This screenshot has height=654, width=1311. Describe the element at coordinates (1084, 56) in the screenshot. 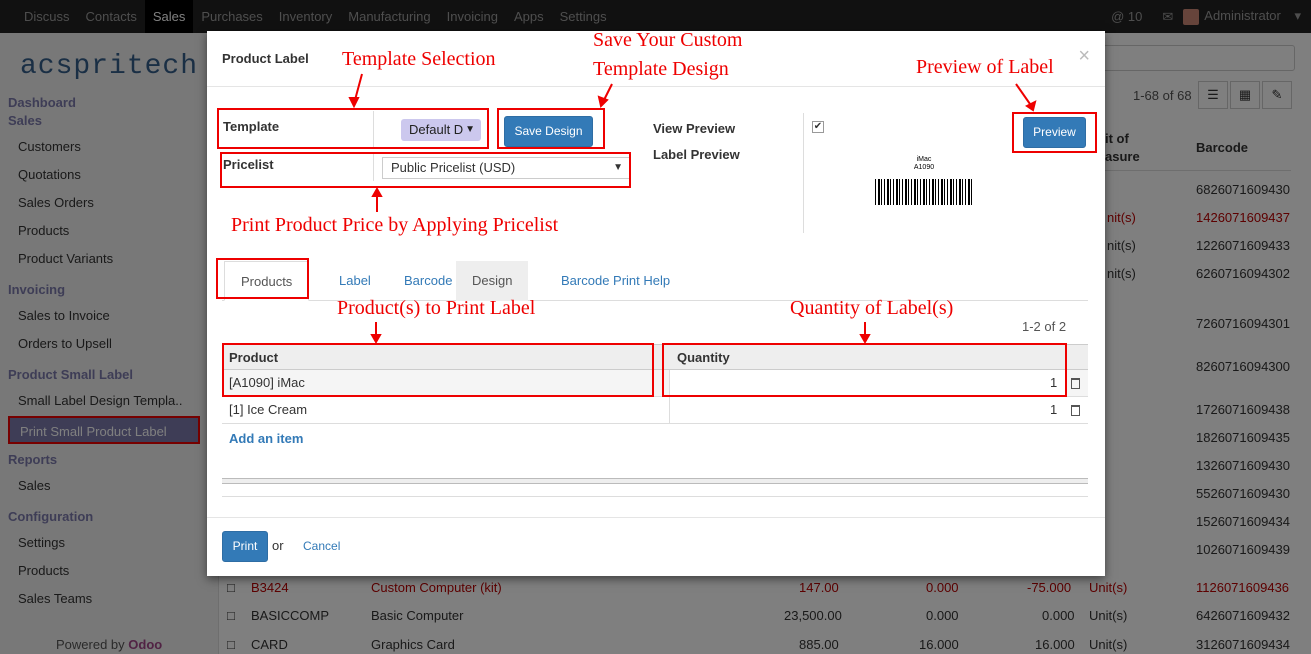

I see `close-icon: ×` at that location.